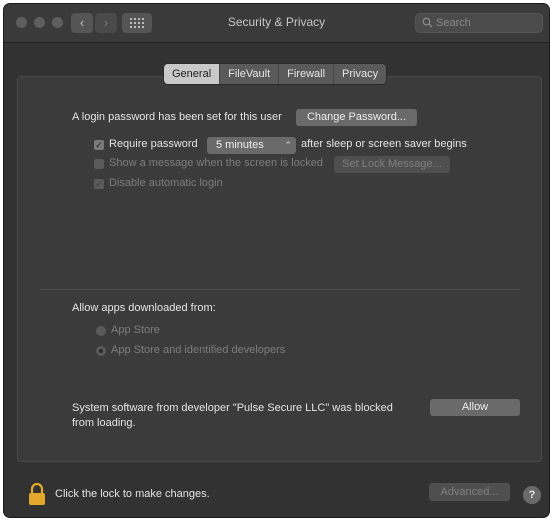  I want to click on radio-app-store-label: App Store, so click(135, 330).